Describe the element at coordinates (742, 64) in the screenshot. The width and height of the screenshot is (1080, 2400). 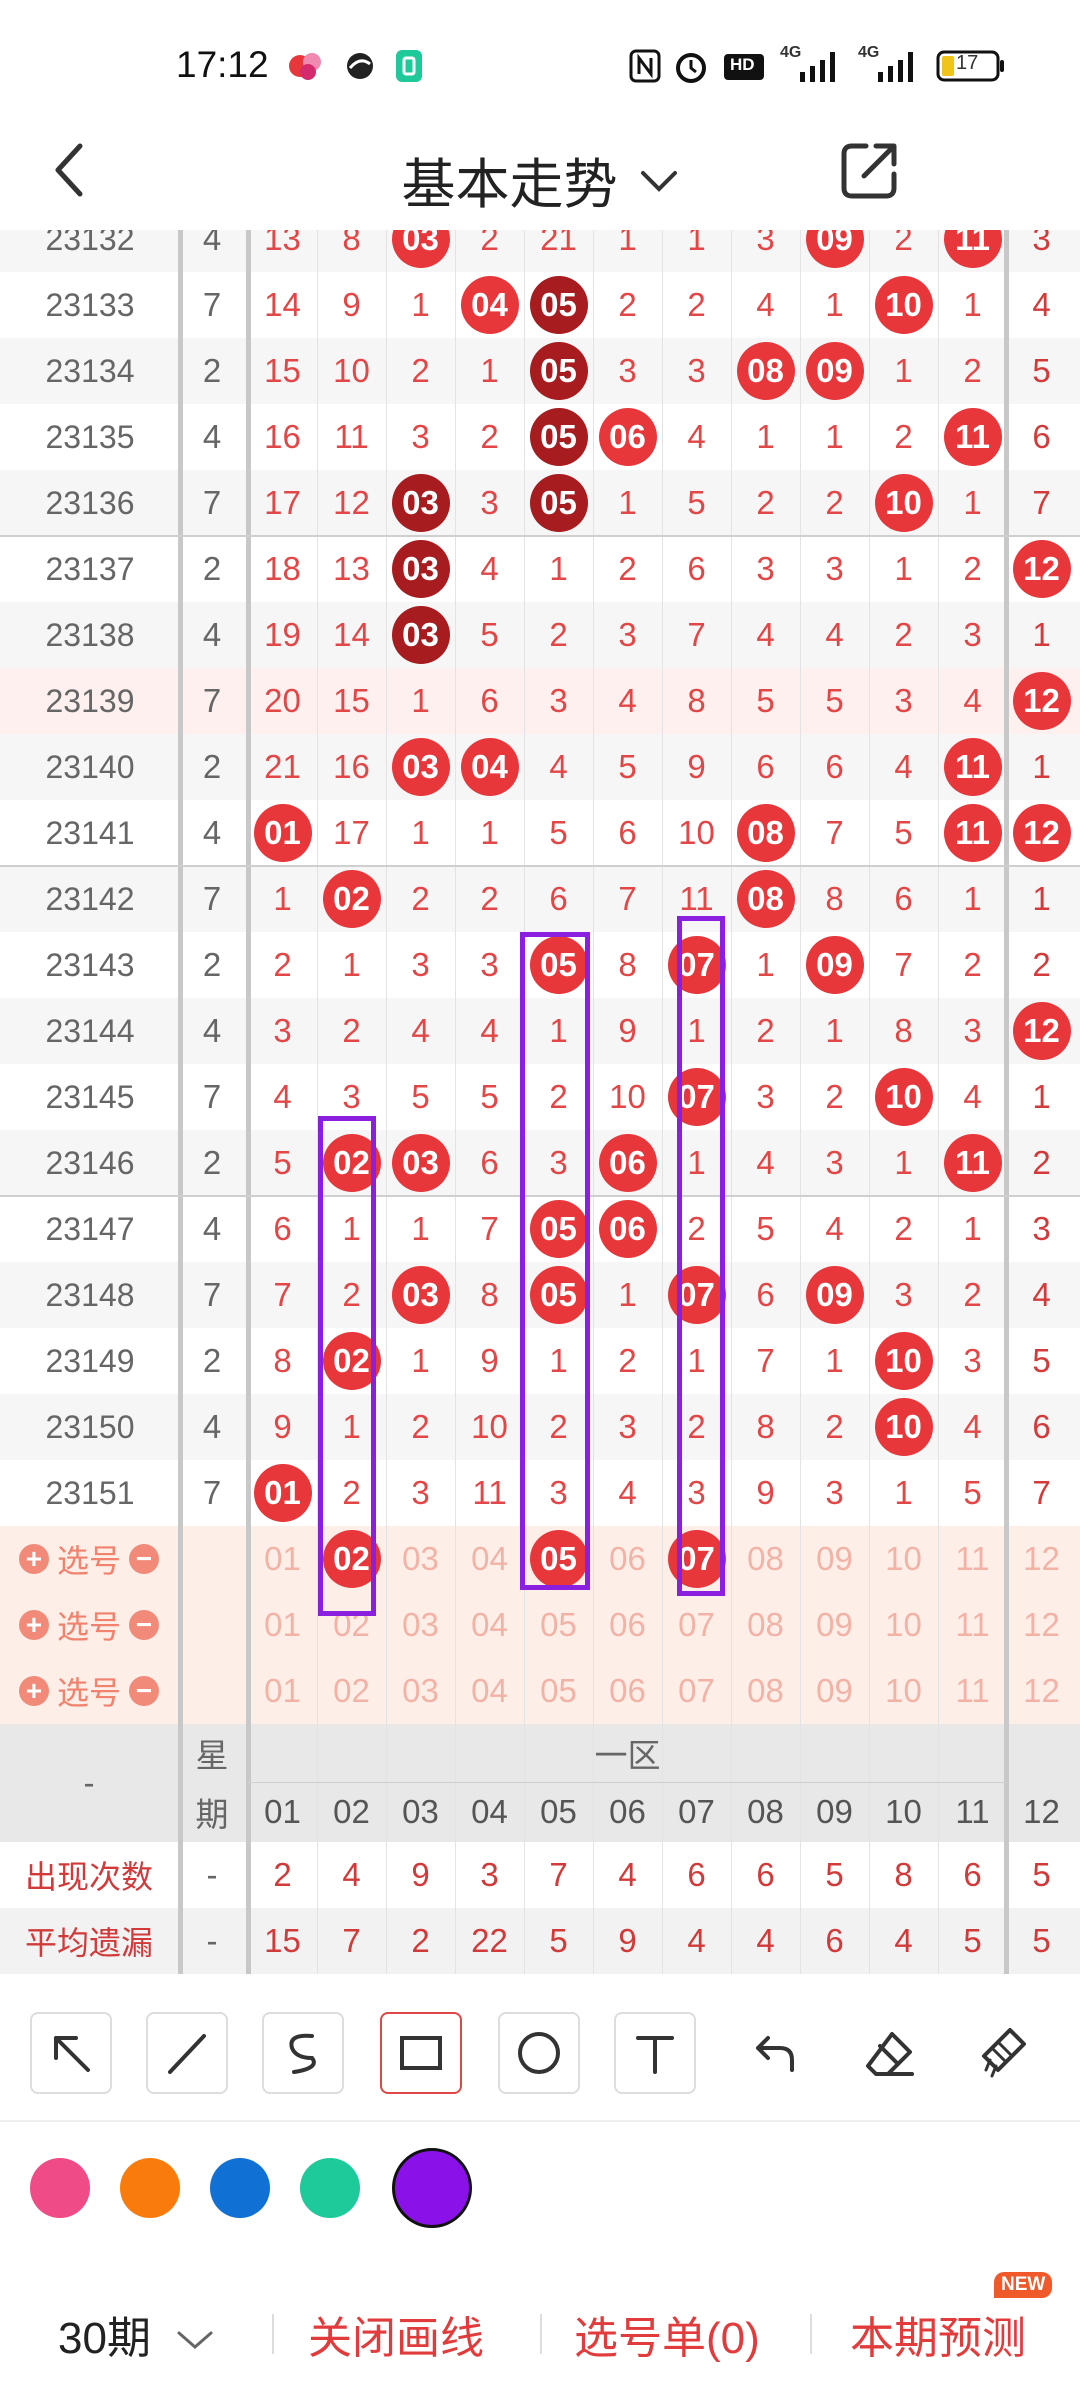
I see `hd-label: HD` at that location.